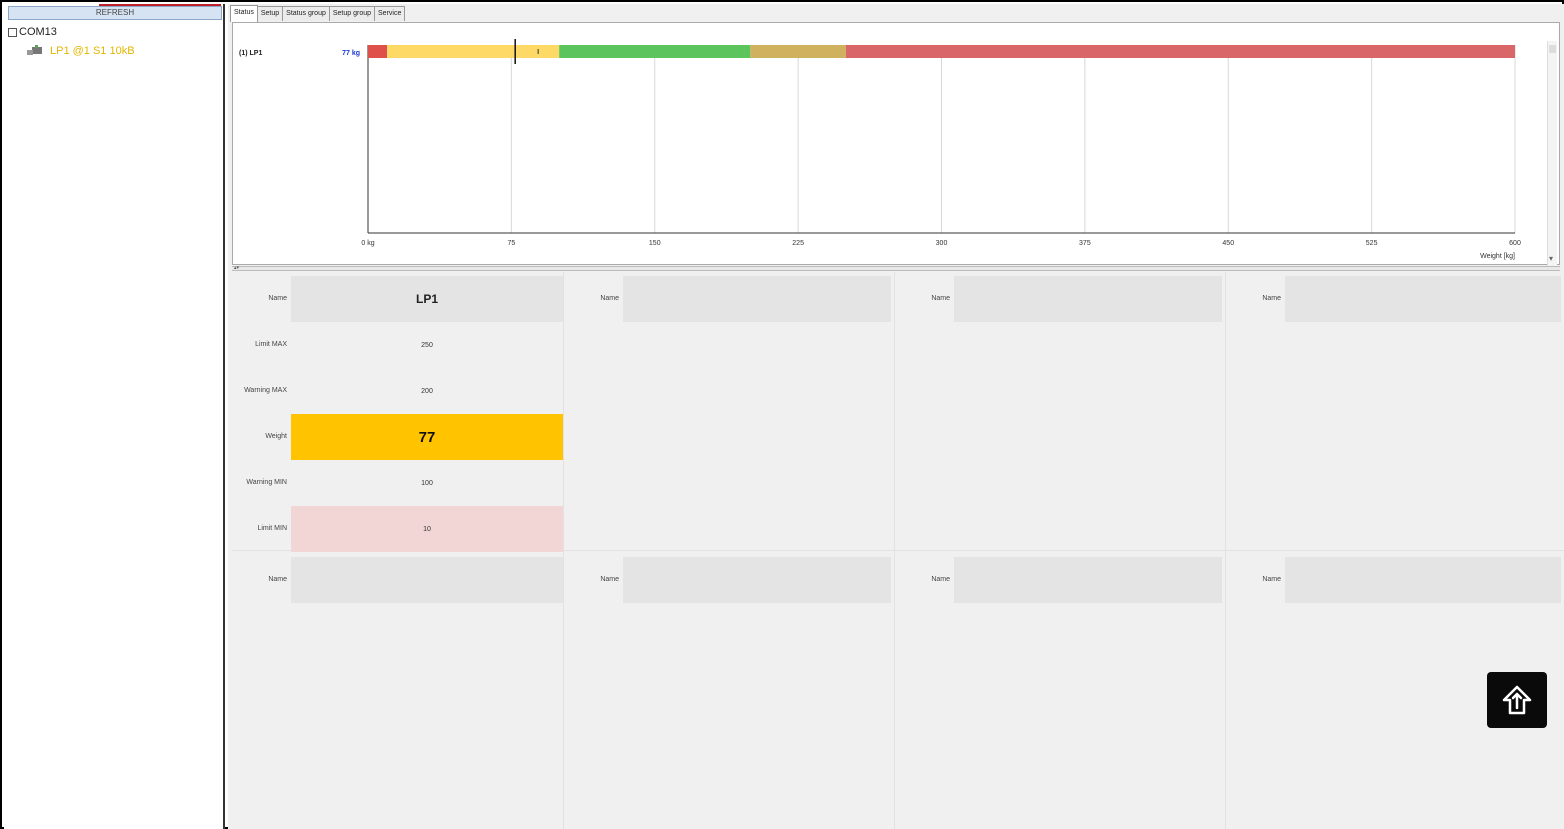  Describe the element at coordinates (427, 580) in the screenshot. I see `panel-5-name-field` at that location.